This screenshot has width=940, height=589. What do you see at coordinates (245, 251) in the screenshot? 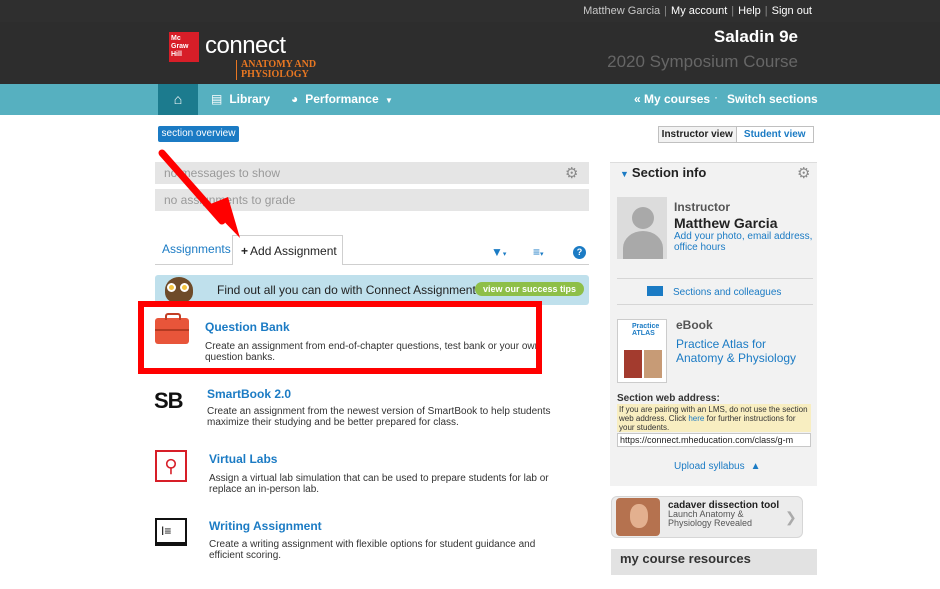
I see `plus-icon: +` at bounding box center [245, 251].